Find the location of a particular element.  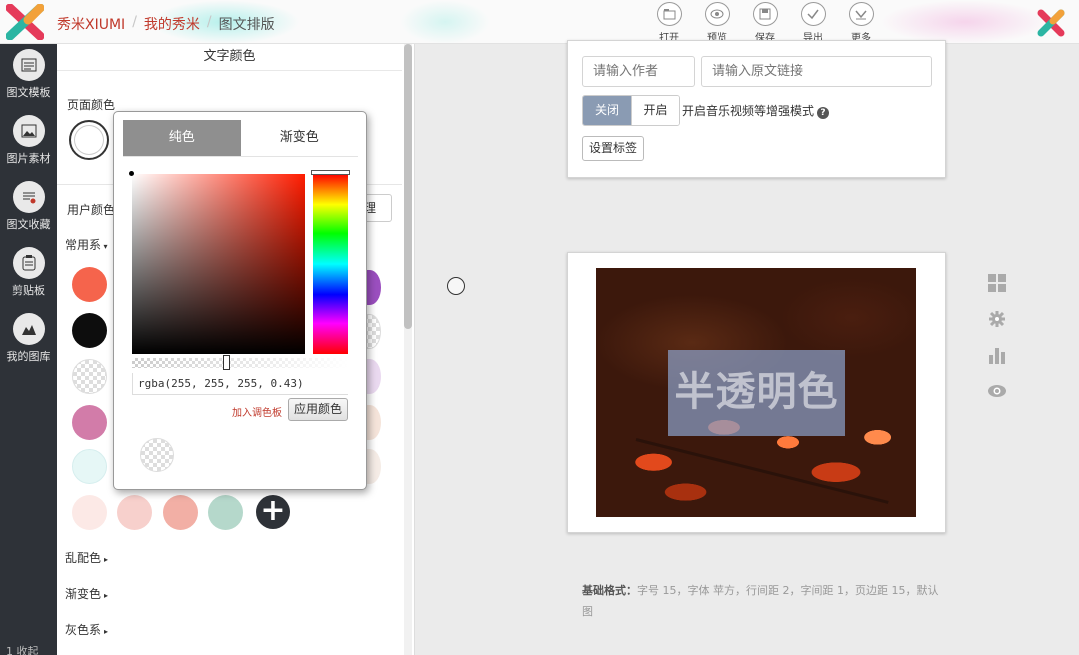

group-random-colors: 乱配色 ▸ is located at coordinates (86, 557).